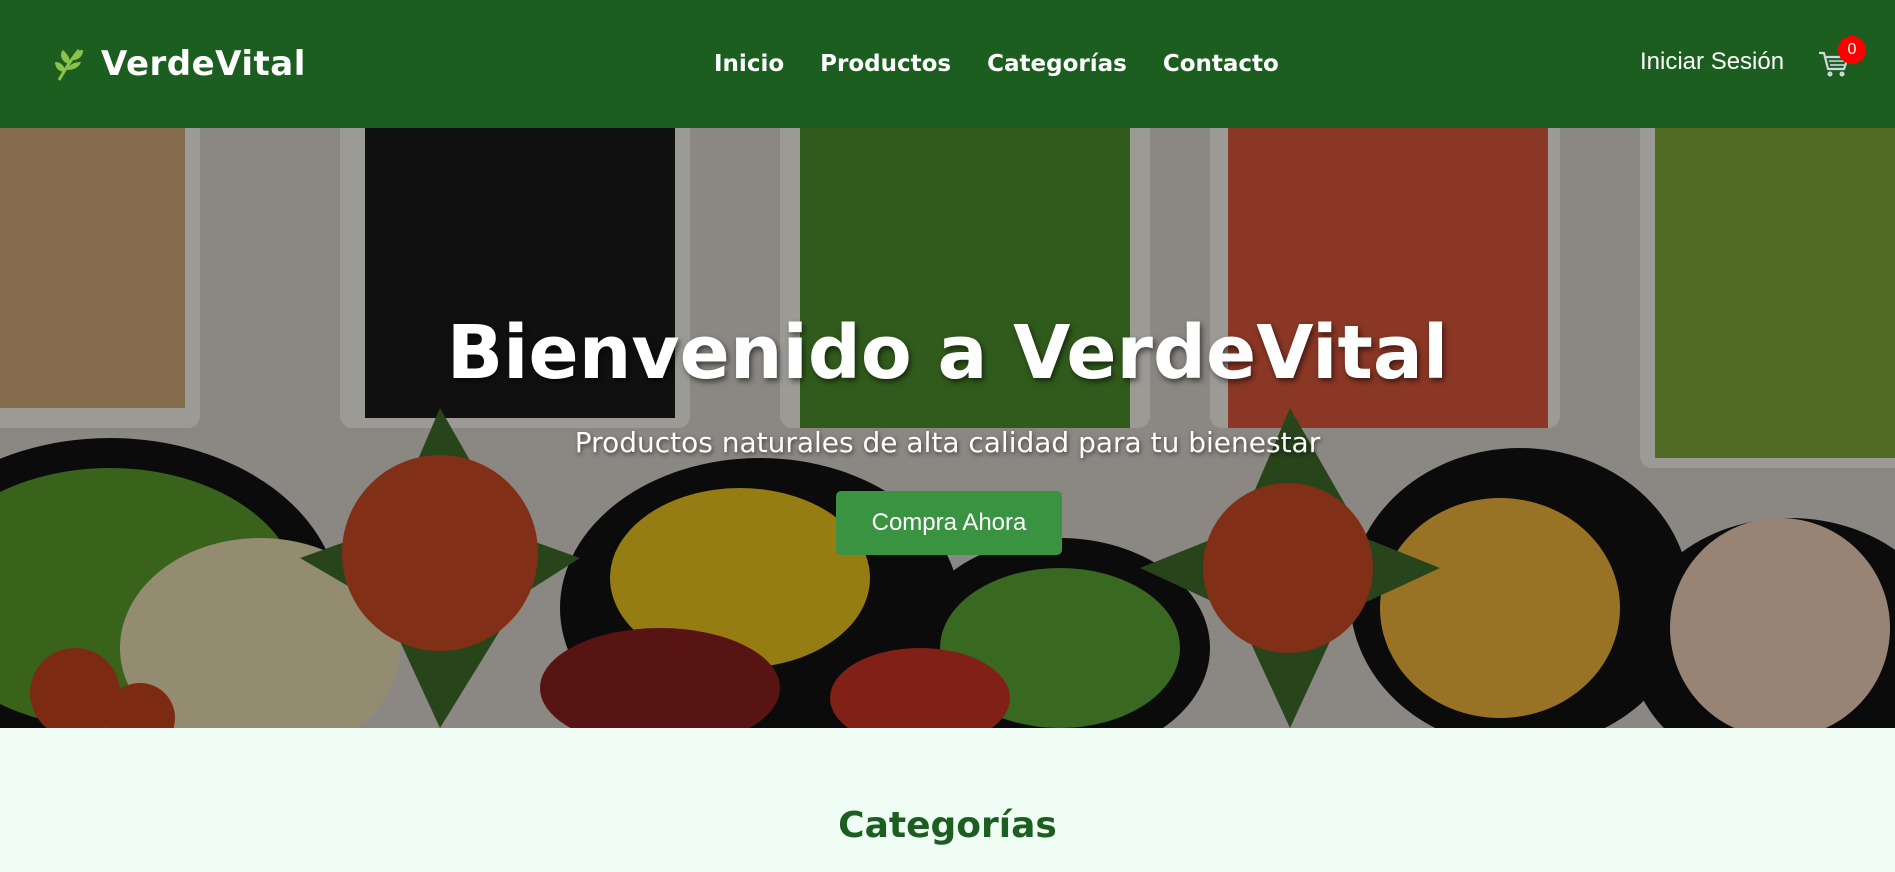 This screenshot has height=872, width=1895. I want to click on main-nav: Inicio Productos Categorías Contacto, so click(996, 64).